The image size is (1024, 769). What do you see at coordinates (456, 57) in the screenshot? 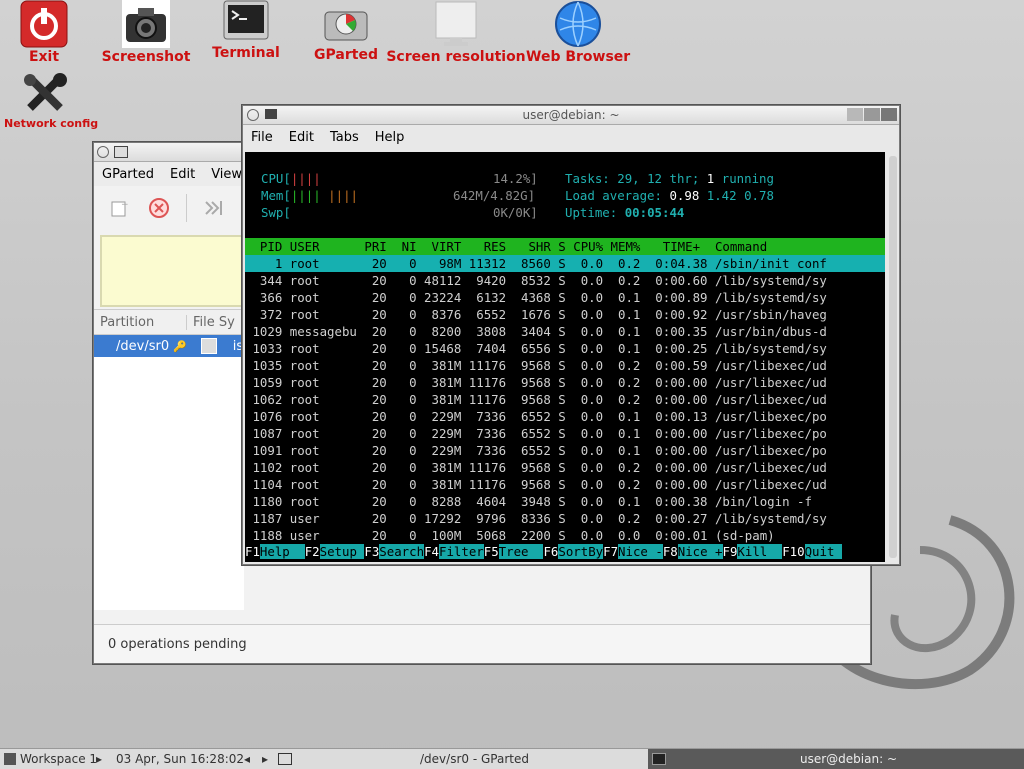
I see `desktop-icon-label: Screen resolution` at bounding box center [456, 57].